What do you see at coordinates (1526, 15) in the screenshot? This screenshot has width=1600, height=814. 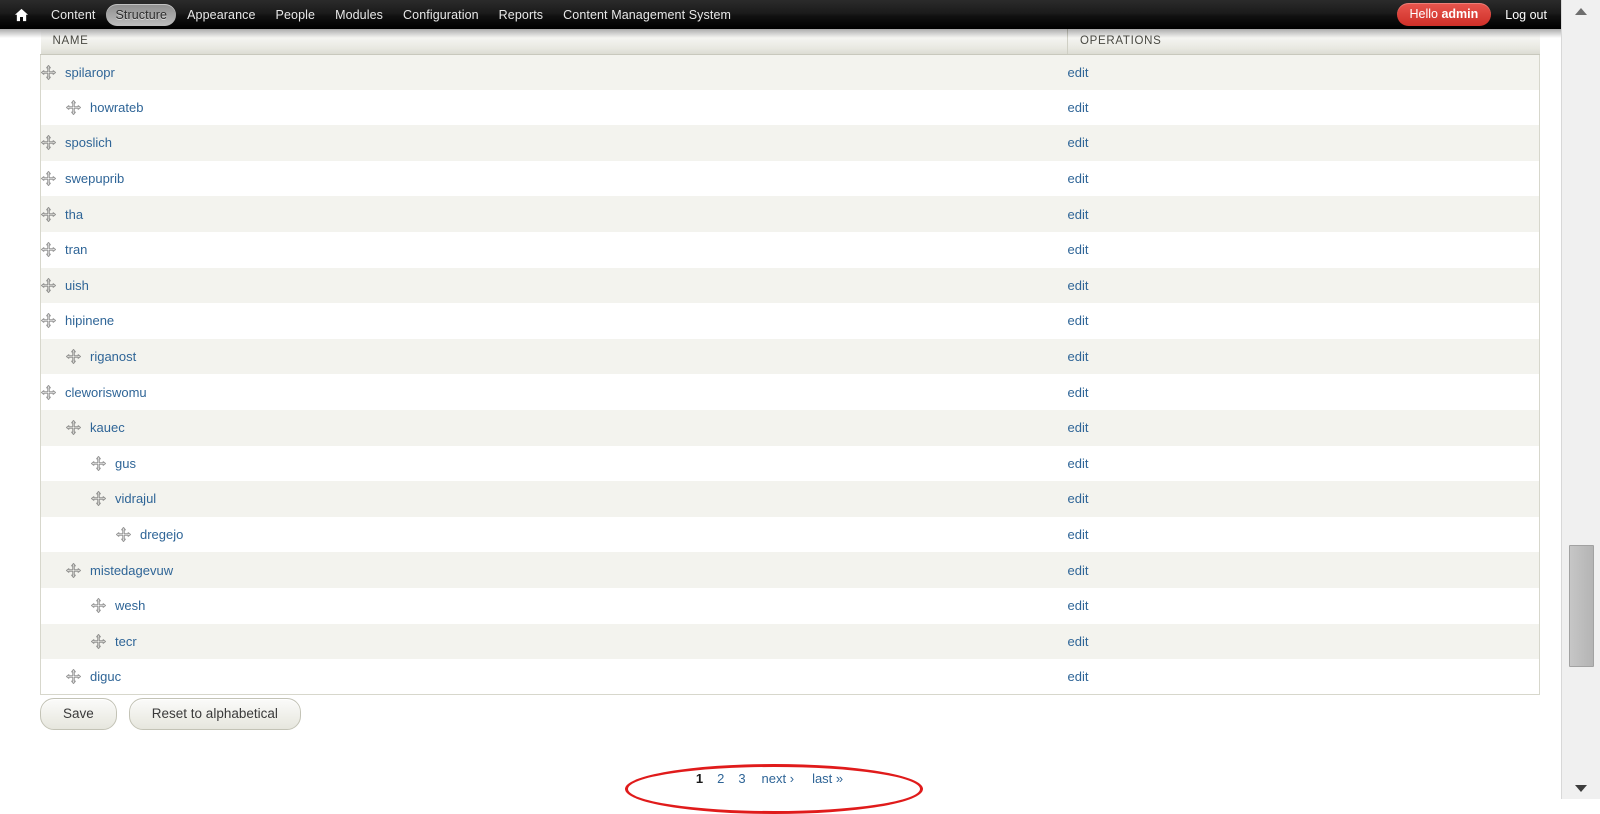 I see `logout-link: Log out` at bounding box center [1526, 15].